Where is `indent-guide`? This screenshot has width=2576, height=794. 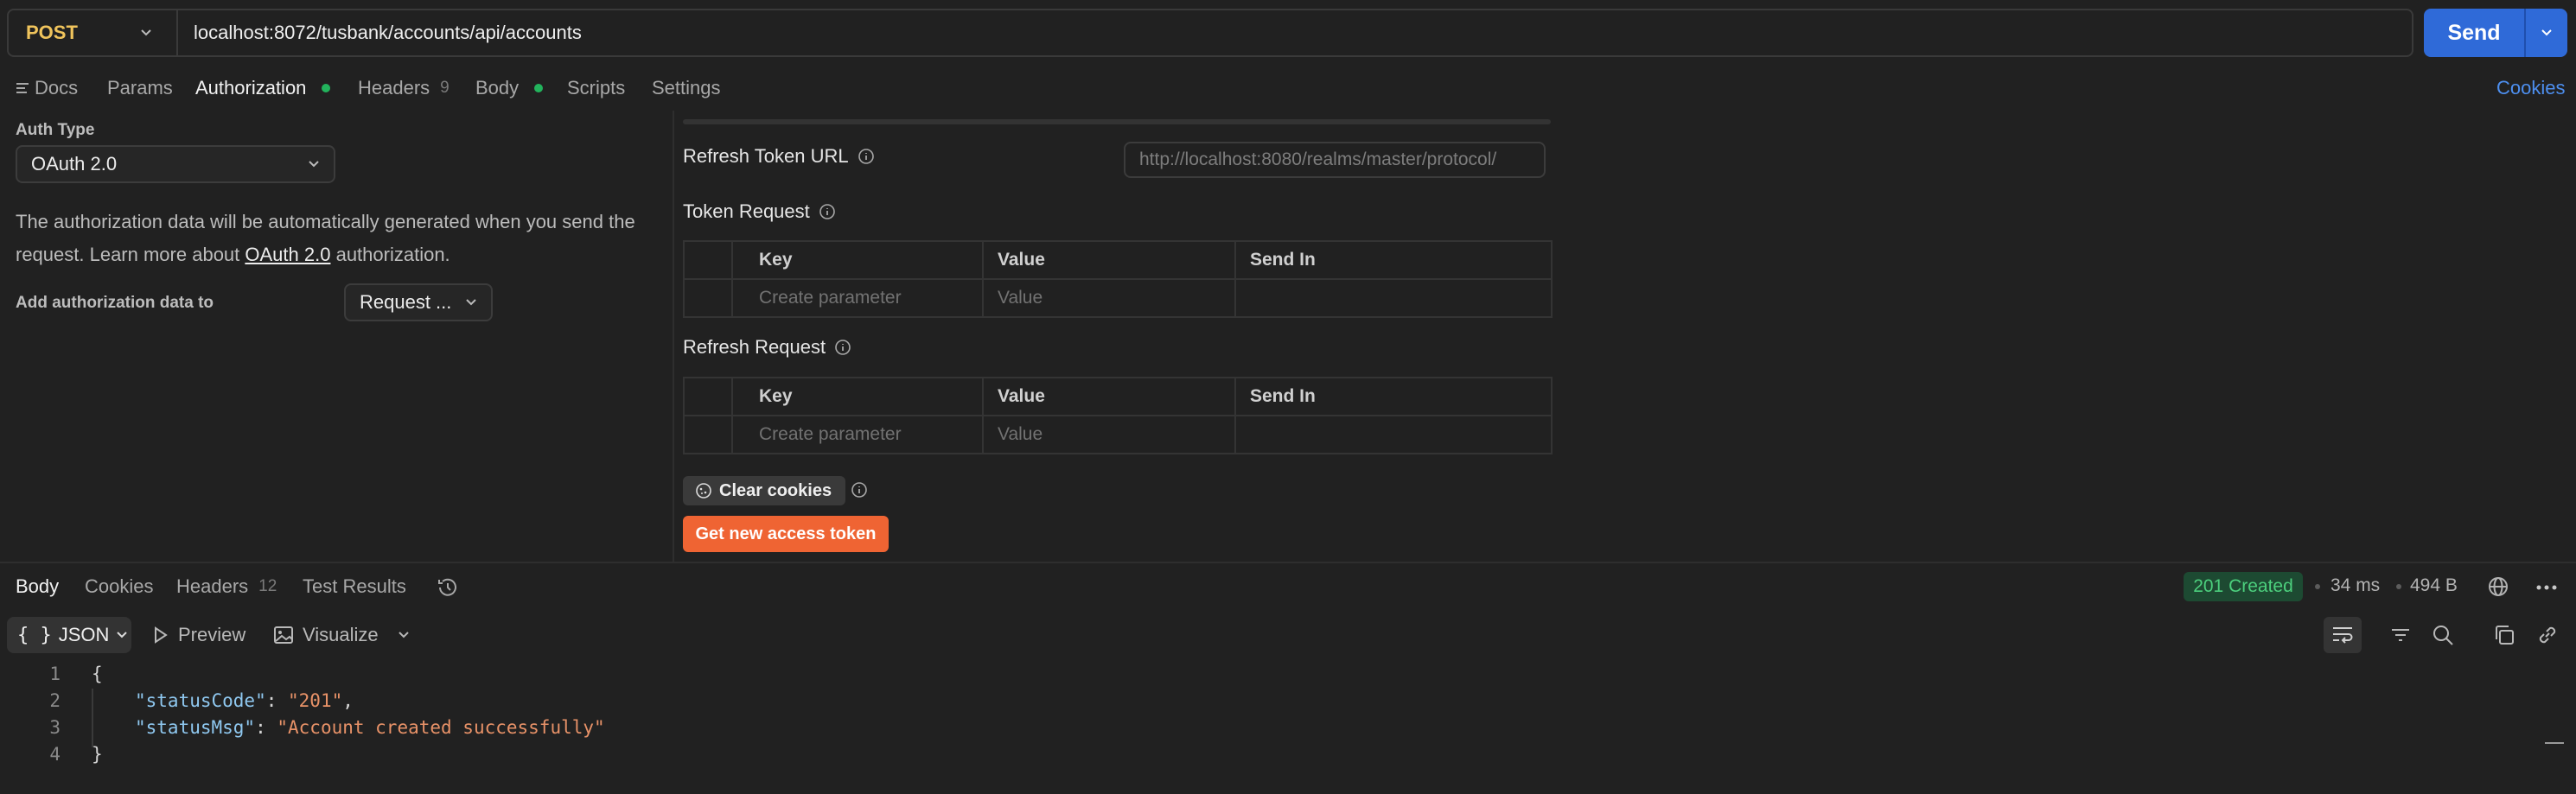 indent-guide is located at coordinates (92, 718).